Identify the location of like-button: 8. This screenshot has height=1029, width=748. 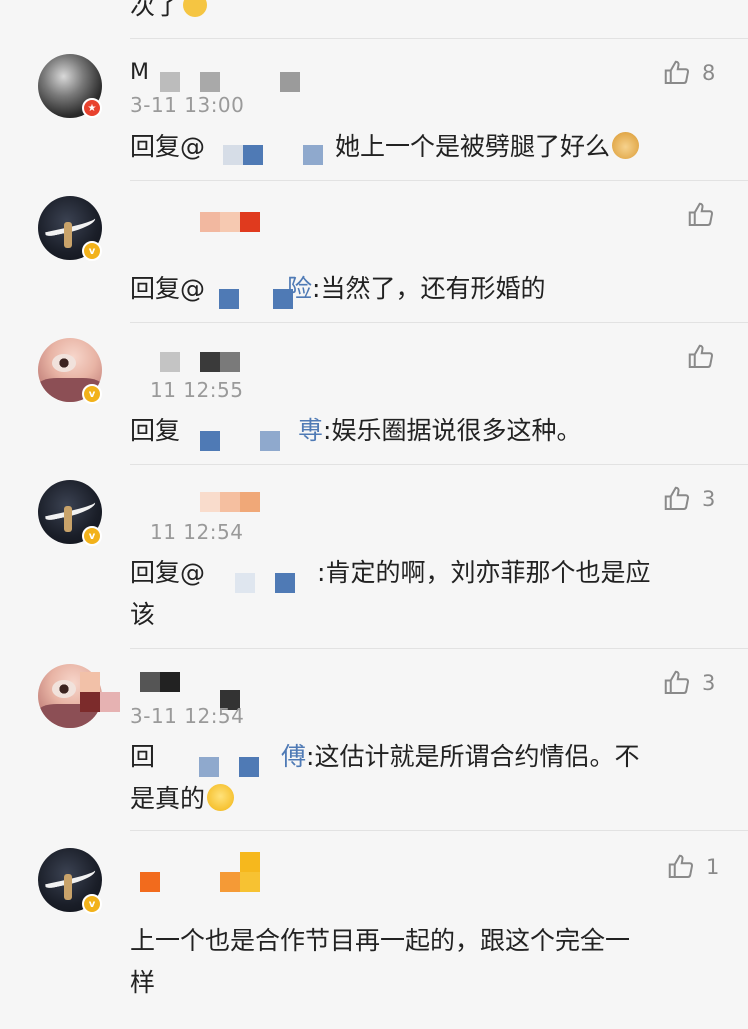
(688, 73).